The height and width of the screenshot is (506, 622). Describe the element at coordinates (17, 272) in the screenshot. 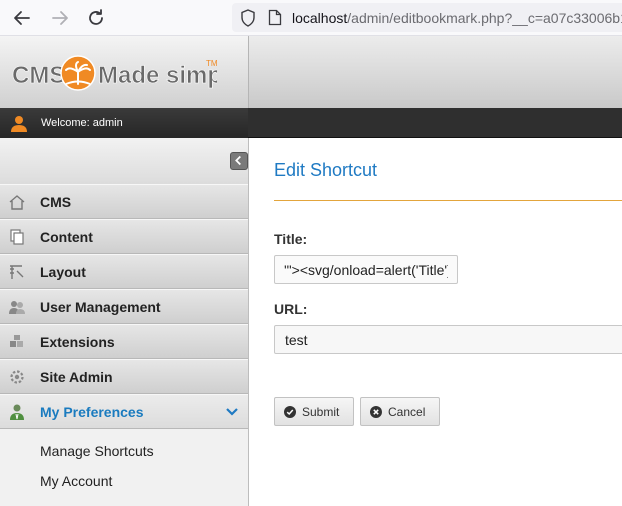

I see `layout-icon` at that location.